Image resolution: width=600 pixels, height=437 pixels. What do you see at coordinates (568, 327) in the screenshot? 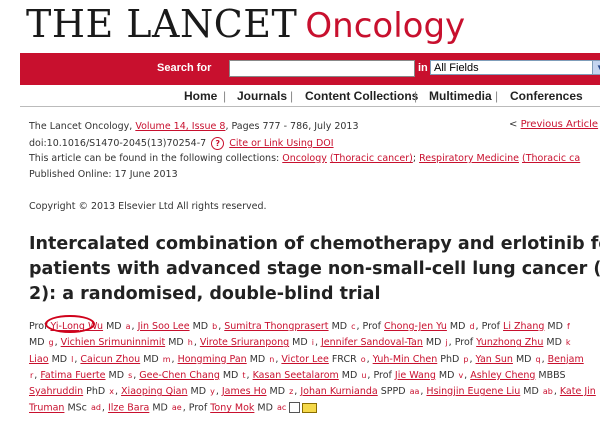
I see `affiliation-icon: f` at bounding box center [568, 327].